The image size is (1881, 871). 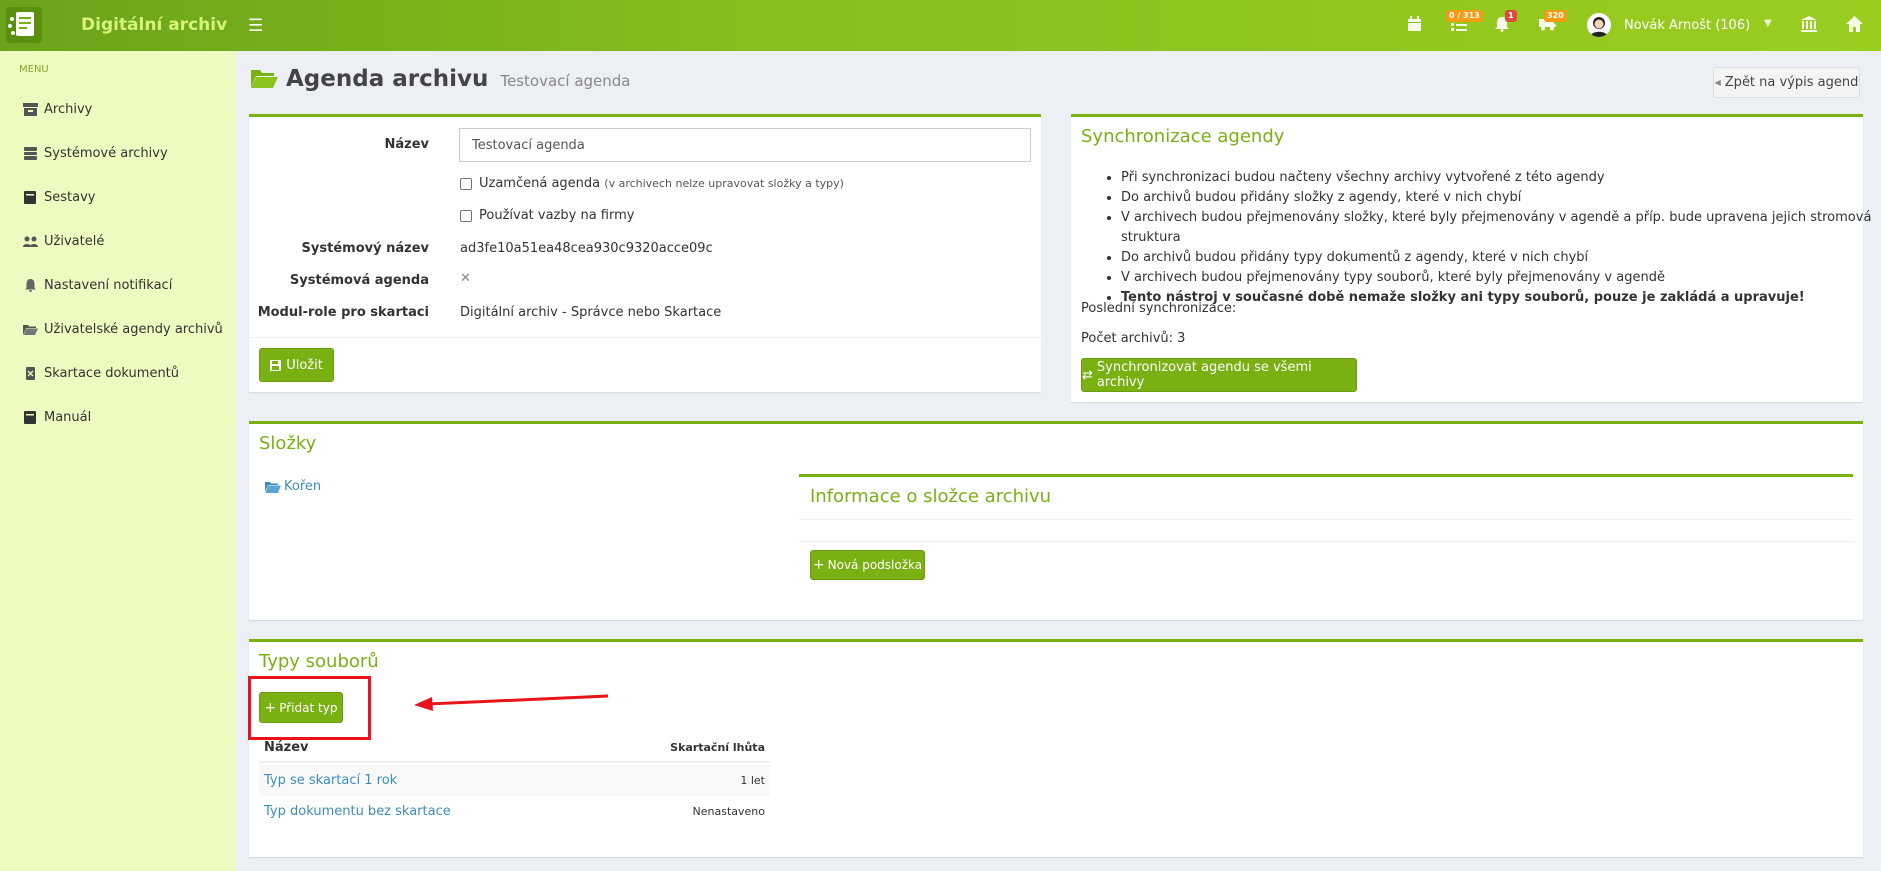 I want to click on bell-icon, so click(x=30, y=285).